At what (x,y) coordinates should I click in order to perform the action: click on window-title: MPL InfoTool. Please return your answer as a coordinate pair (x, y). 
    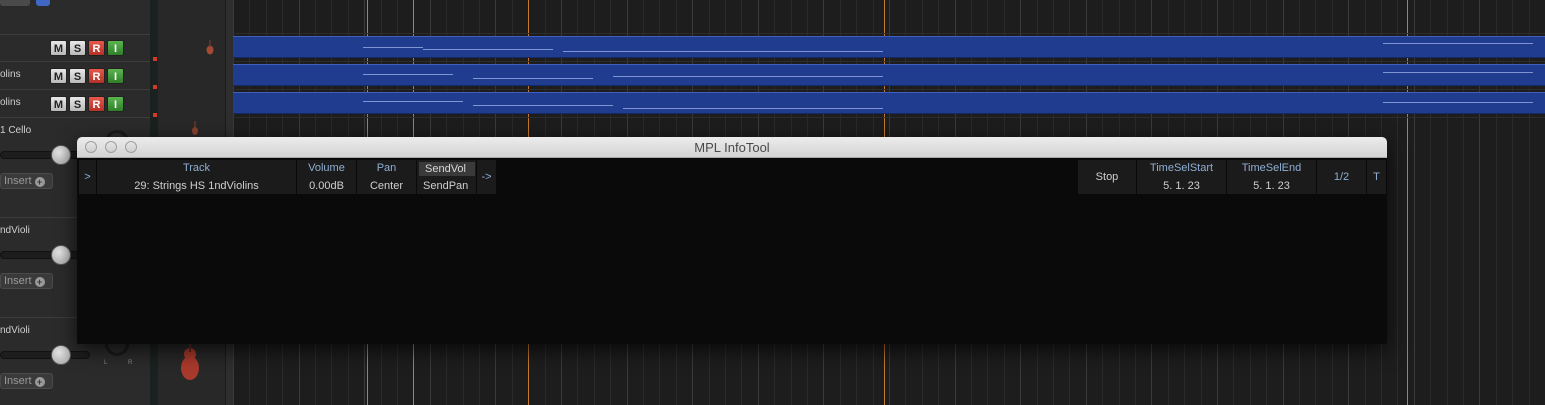
    Looking at the image, I should click on (732, 147).